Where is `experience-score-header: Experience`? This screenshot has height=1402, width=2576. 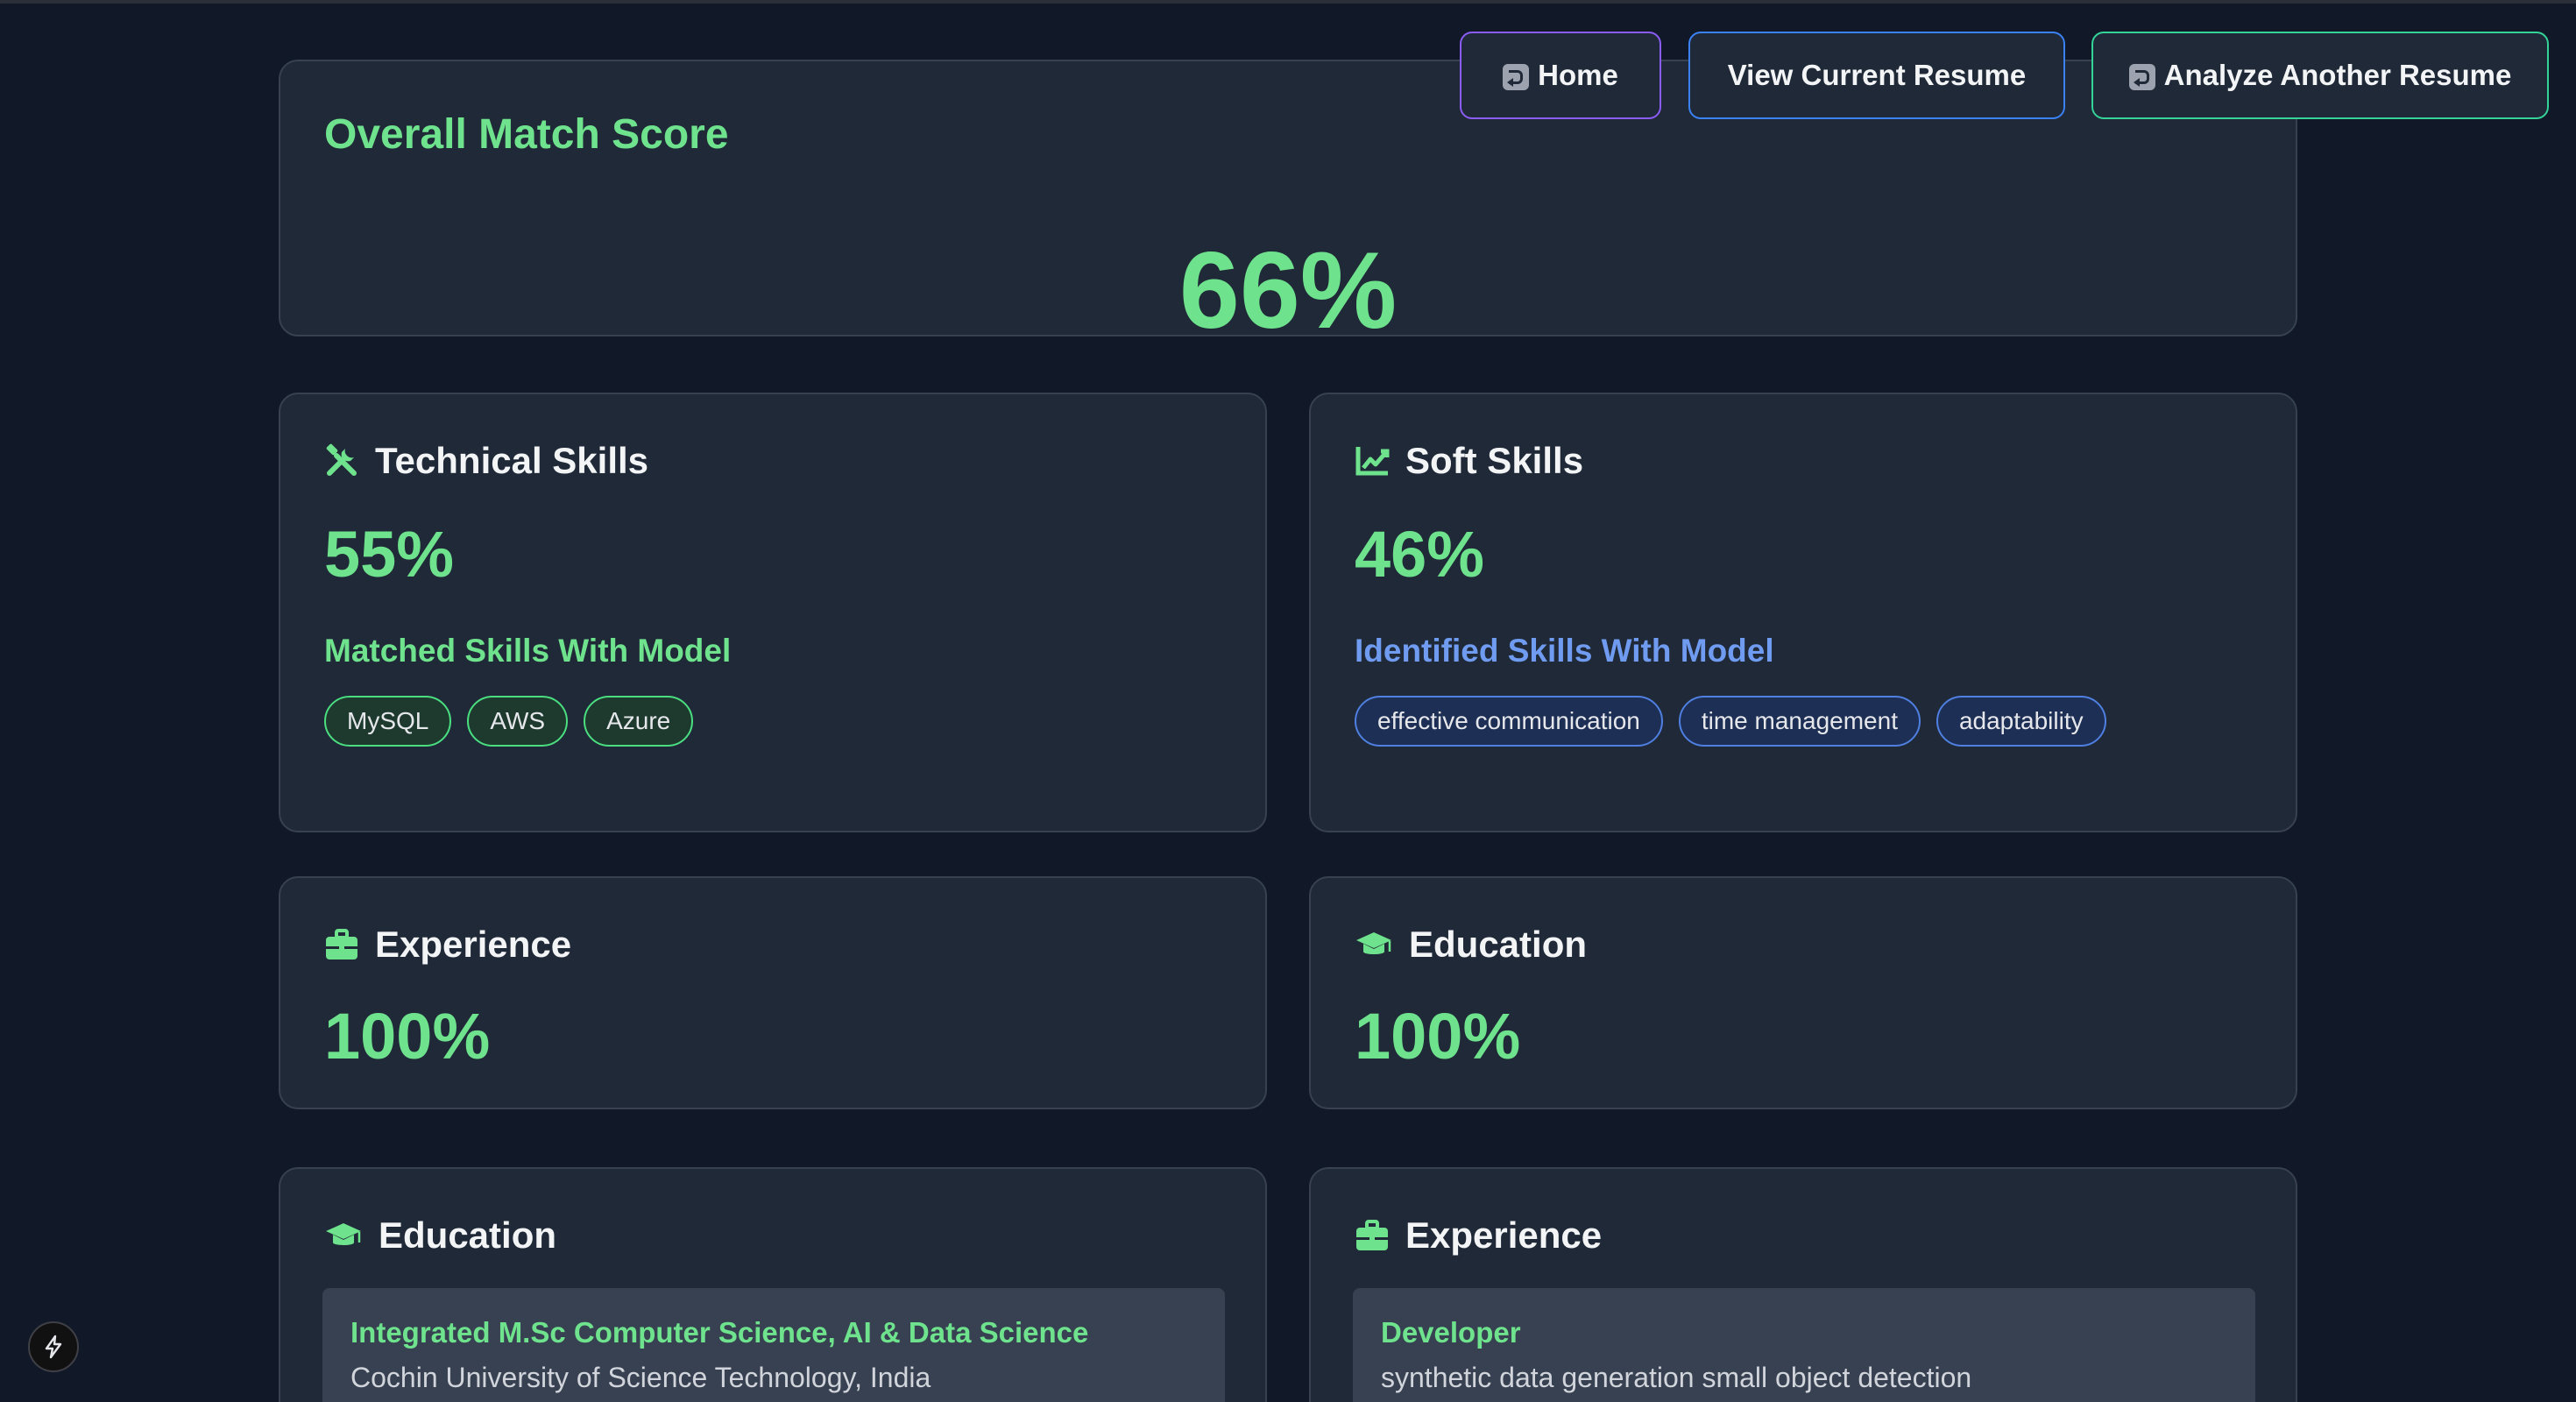 experience-score-header: Experience is located at coordinates (447, 945).